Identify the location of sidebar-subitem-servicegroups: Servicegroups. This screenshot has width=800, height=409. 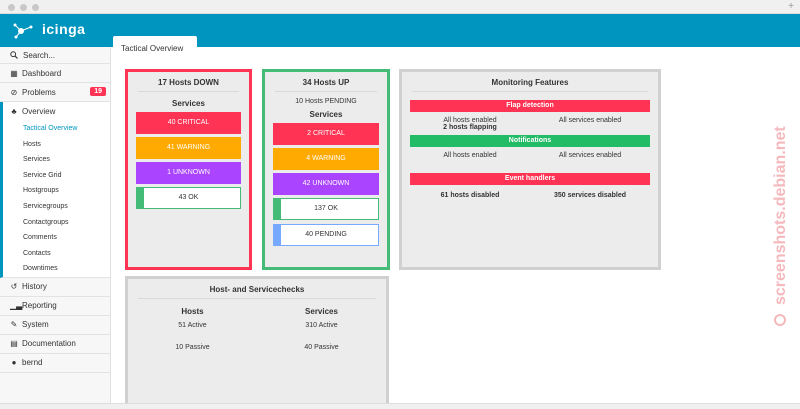
(56, 207).